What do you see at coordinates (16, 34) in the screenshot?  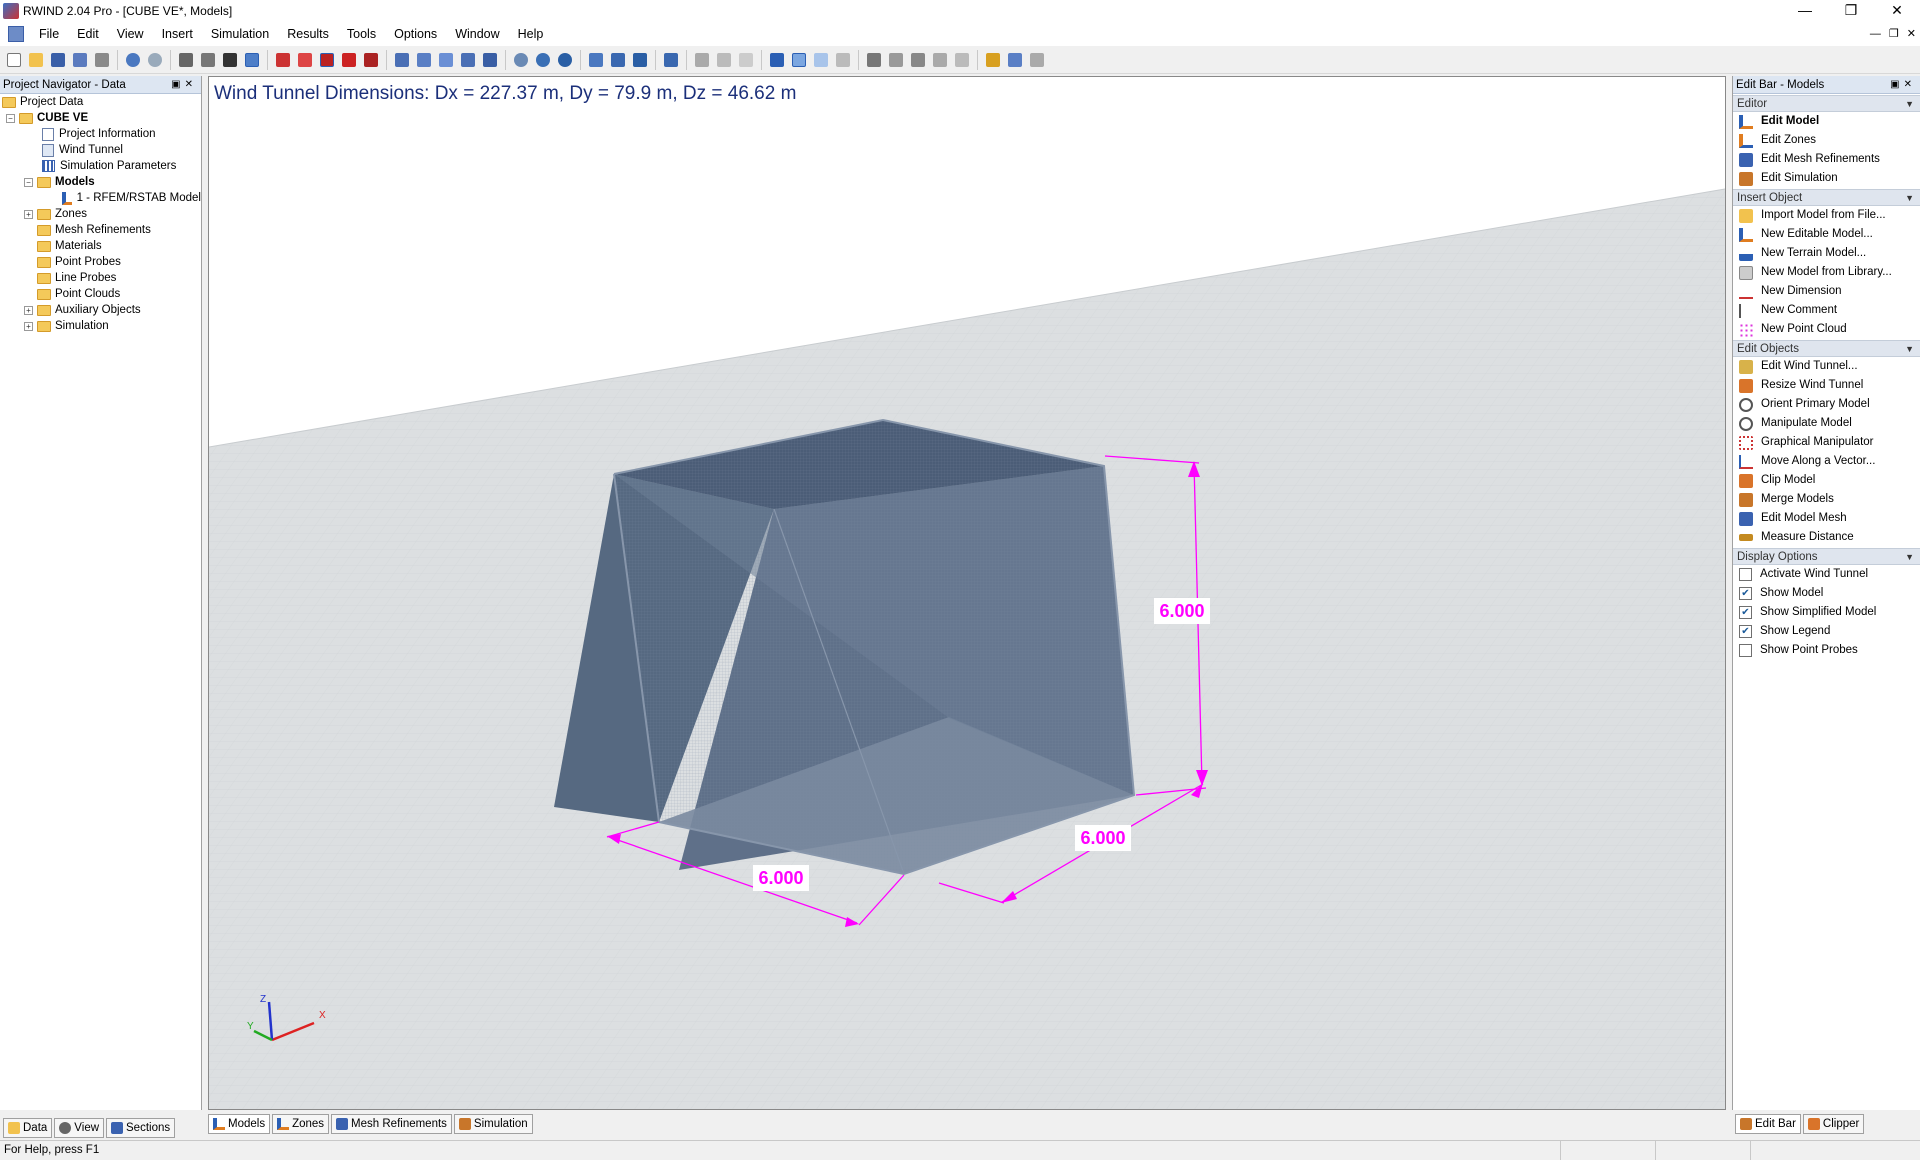 I see `document-icon` at bounding box center [16, 34].